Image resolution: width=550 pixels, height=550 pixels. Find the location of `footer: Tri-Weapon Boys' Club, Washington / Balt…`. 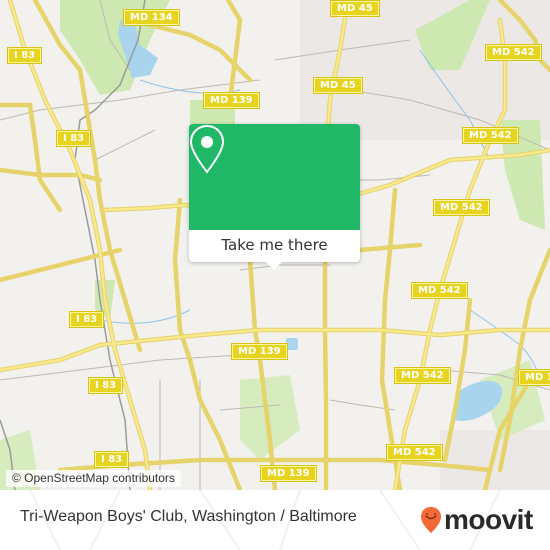

footer: Tri-Weapon Boys' Club, Washington / Balt… is located at coordinates (275, 520).